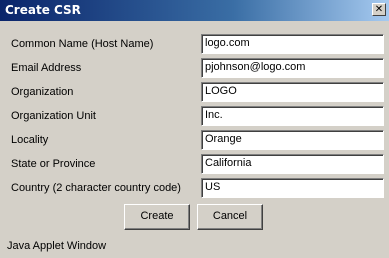  What do you see at coordinates (230, 217) in the screenshot?
I see `cancel-button: Cancel` at bounding box center [230, 217].